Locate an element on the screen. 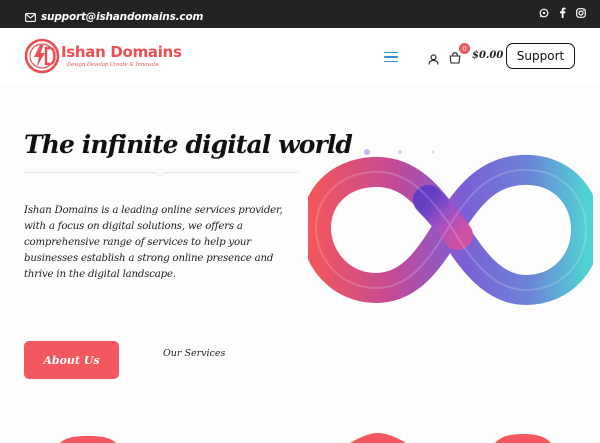 This screenshot has width=600, height=443. envelope-icon is located at coordinates (30, 16).